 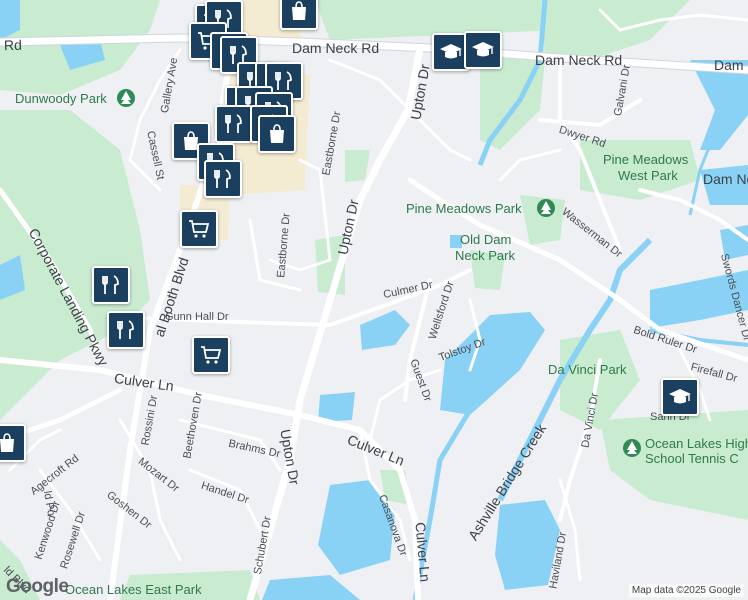 What do you see at coordinates (725, 179) in the screenshot?
I see `road-label-dam-neck-east: Dam Ne` at bounding box center [725, 179].